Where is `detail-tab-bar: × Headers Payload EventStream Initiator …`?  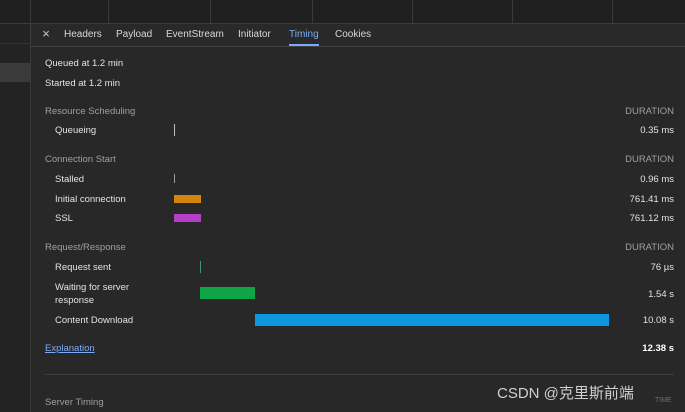
detail-tab-bar: × Headers Payload EventStream Initiator … is located at coordinates (358, 35).